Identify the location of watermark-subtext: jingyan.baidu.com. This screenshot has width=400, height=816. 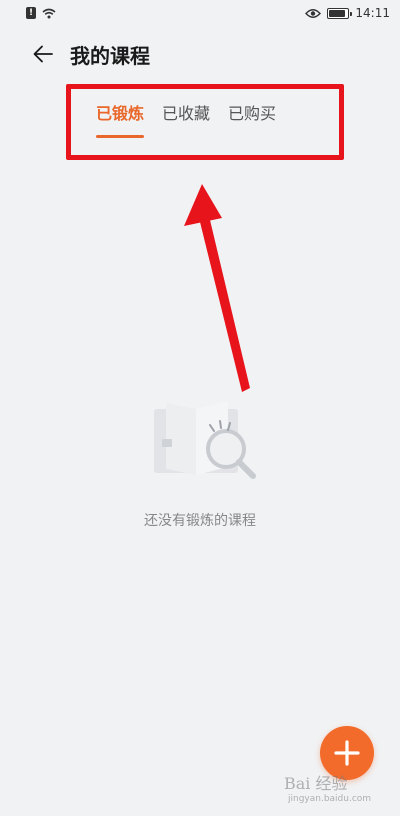
(330, 799).